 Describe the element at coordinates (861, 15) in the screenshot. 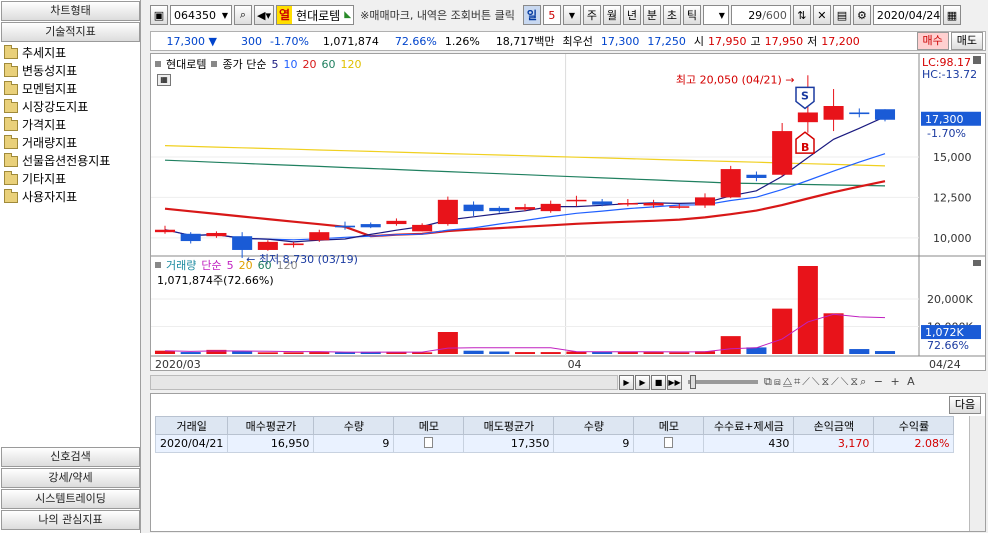

I see `gear-icon: ⚙` at that location.